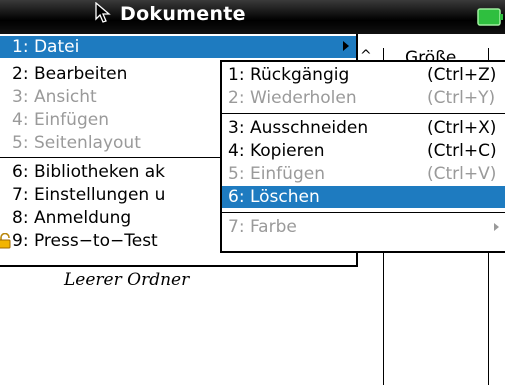 The height and width of the screenshot is (385, 505). Describe the element at coordinates (363, 227) in the screenshot. I see `submenu-item-farbe: 7: Farbe` at that location.